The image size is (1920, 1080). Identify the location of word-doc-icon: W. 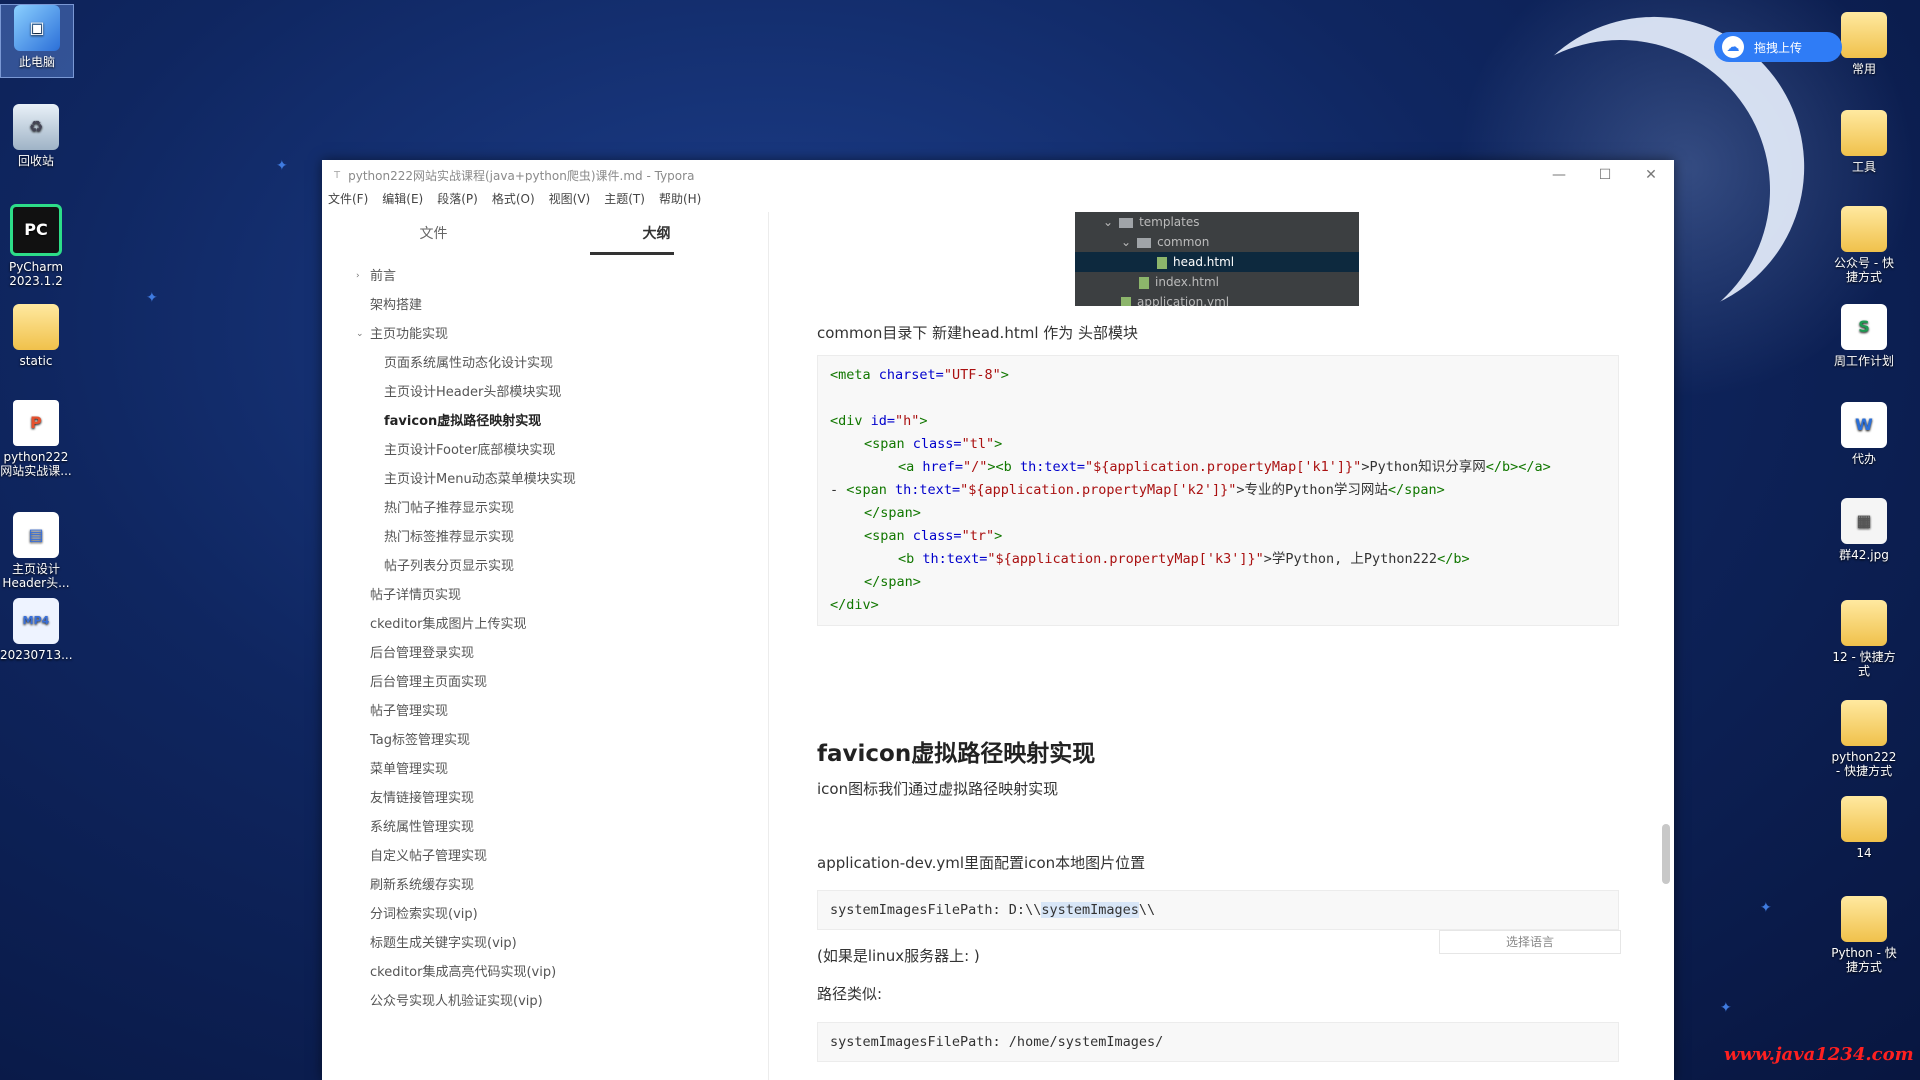
(1864, 425).